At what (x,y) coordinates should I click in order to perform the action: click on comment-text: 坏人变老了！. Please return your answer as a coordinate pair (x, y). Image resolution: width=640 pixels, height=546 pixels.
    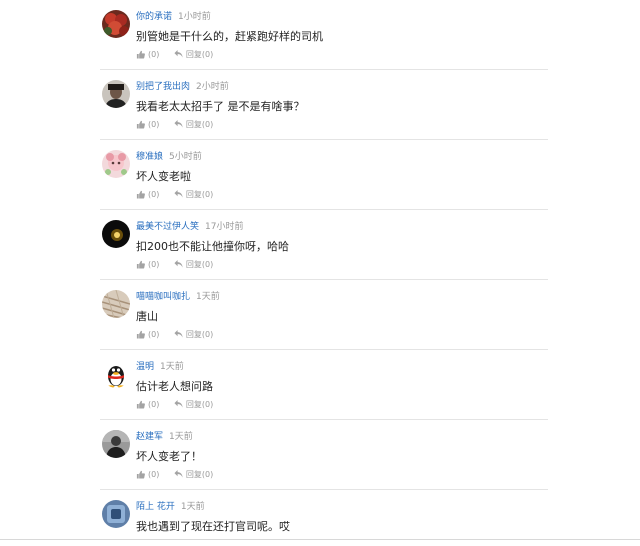
    Looking at the image, I should click on (169, 456).